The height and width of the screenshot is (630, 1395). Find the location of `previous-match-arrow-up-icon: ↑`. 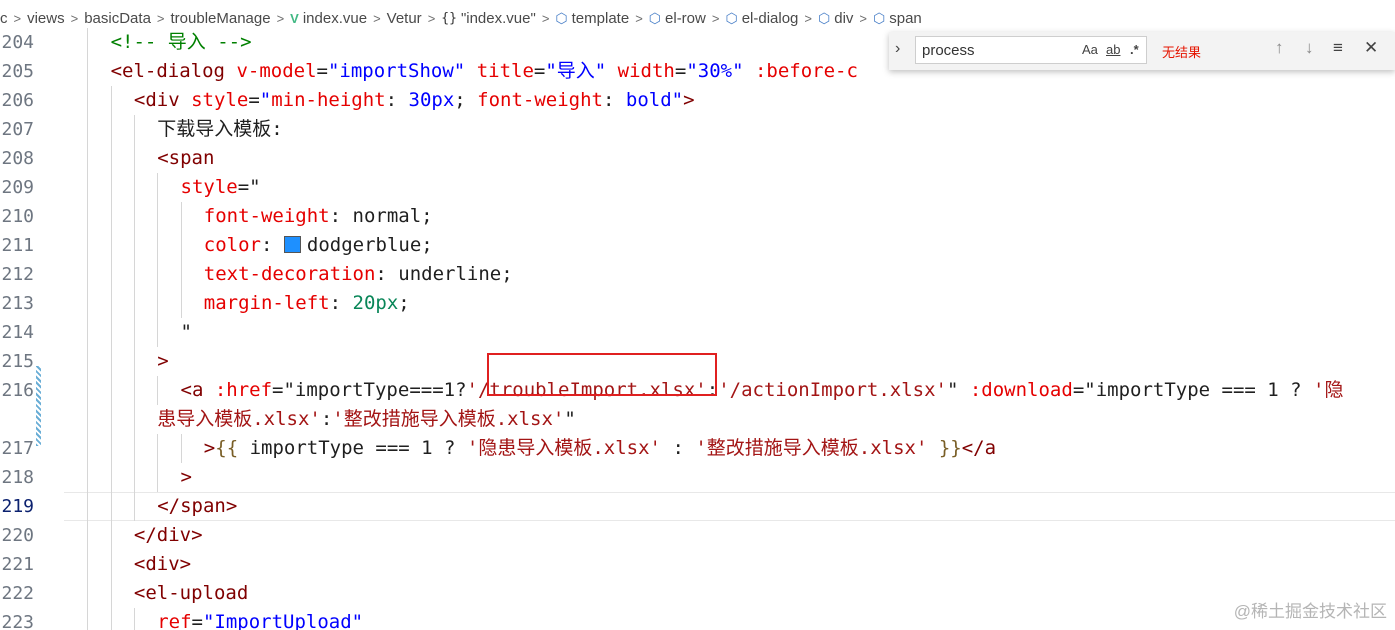

previous-match-arrow-up-icon: ↑ is located at coordinates (1279, 48).